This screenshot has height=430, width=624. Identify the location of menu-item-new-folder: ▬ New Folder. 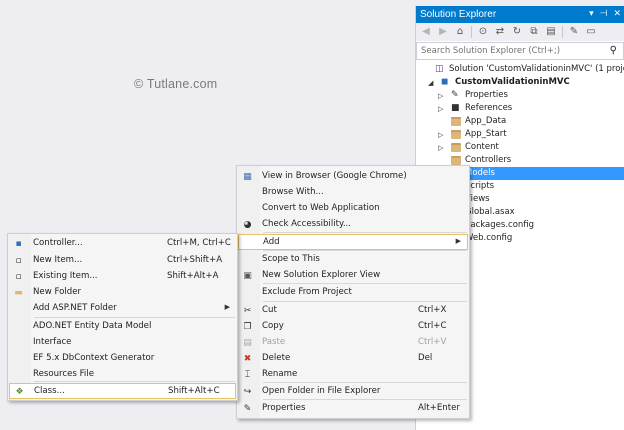
(122, 293).